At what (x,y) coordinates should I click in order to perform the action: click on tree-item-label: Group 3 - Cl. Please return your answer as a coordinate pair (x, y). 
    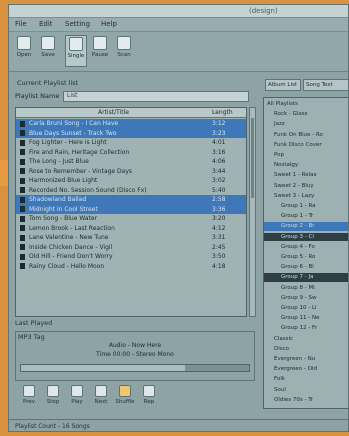
    Looking at the image, I should click on (297, 236).